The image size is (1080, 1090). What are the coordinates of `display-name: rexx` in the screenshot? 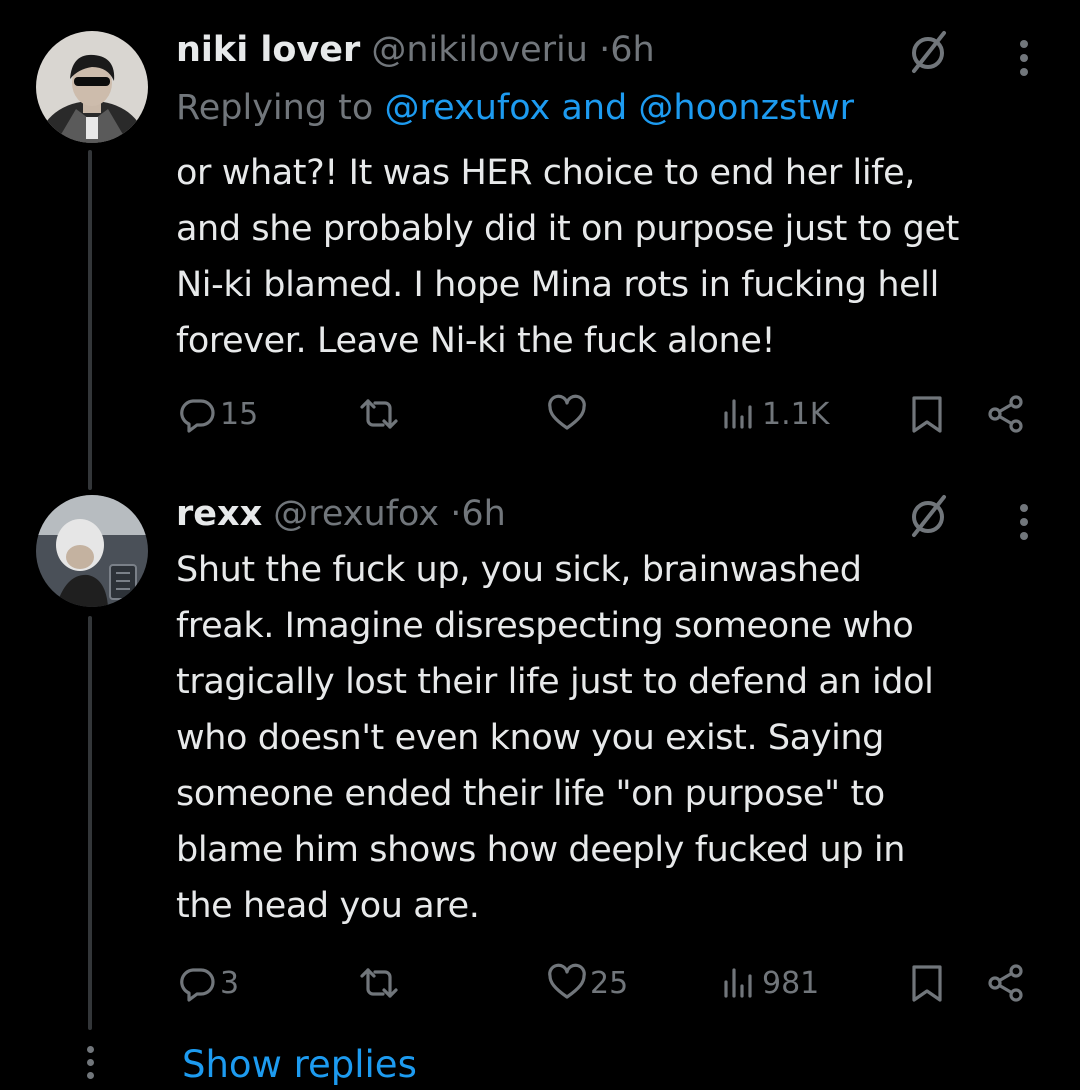 It's located at (219, 514).